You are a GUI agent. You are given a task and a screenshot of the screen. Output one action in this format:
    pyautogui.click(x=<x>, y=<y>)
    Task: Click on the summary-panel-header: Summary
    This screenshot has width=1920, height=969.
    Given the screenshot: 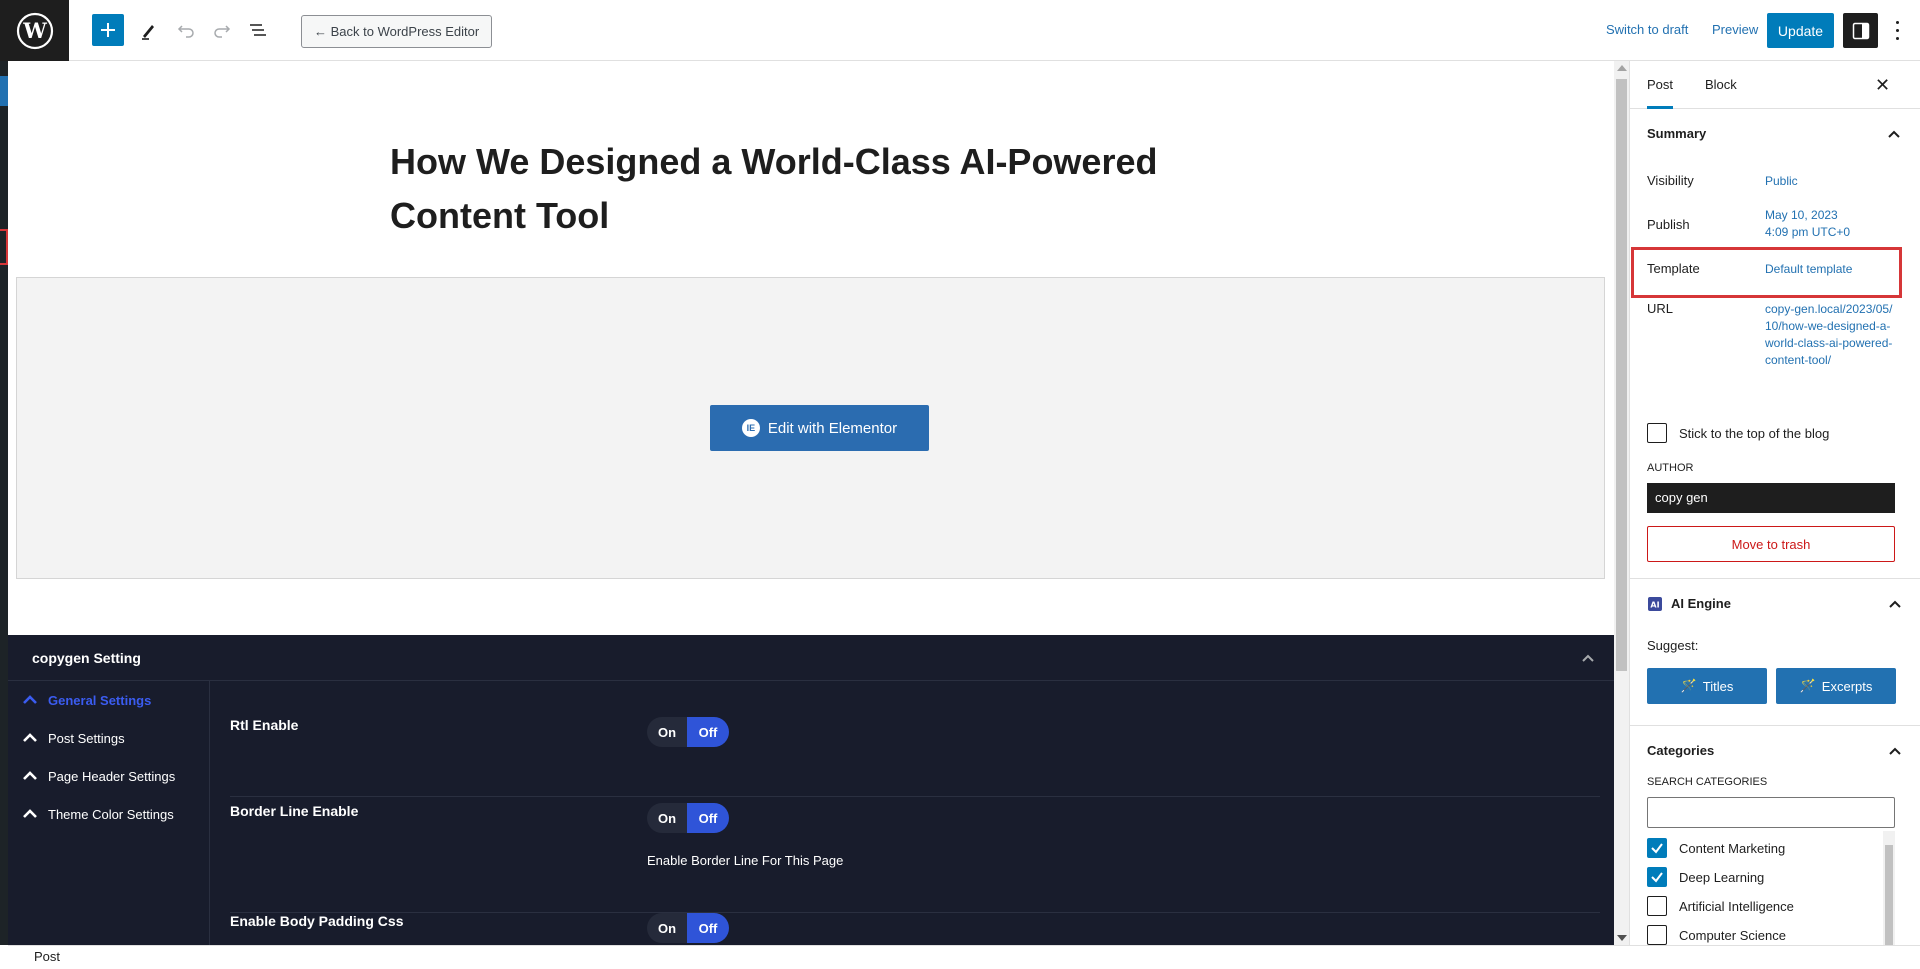 What is the action you would take?
    pyautogui.click(x=1775, y=134)
    